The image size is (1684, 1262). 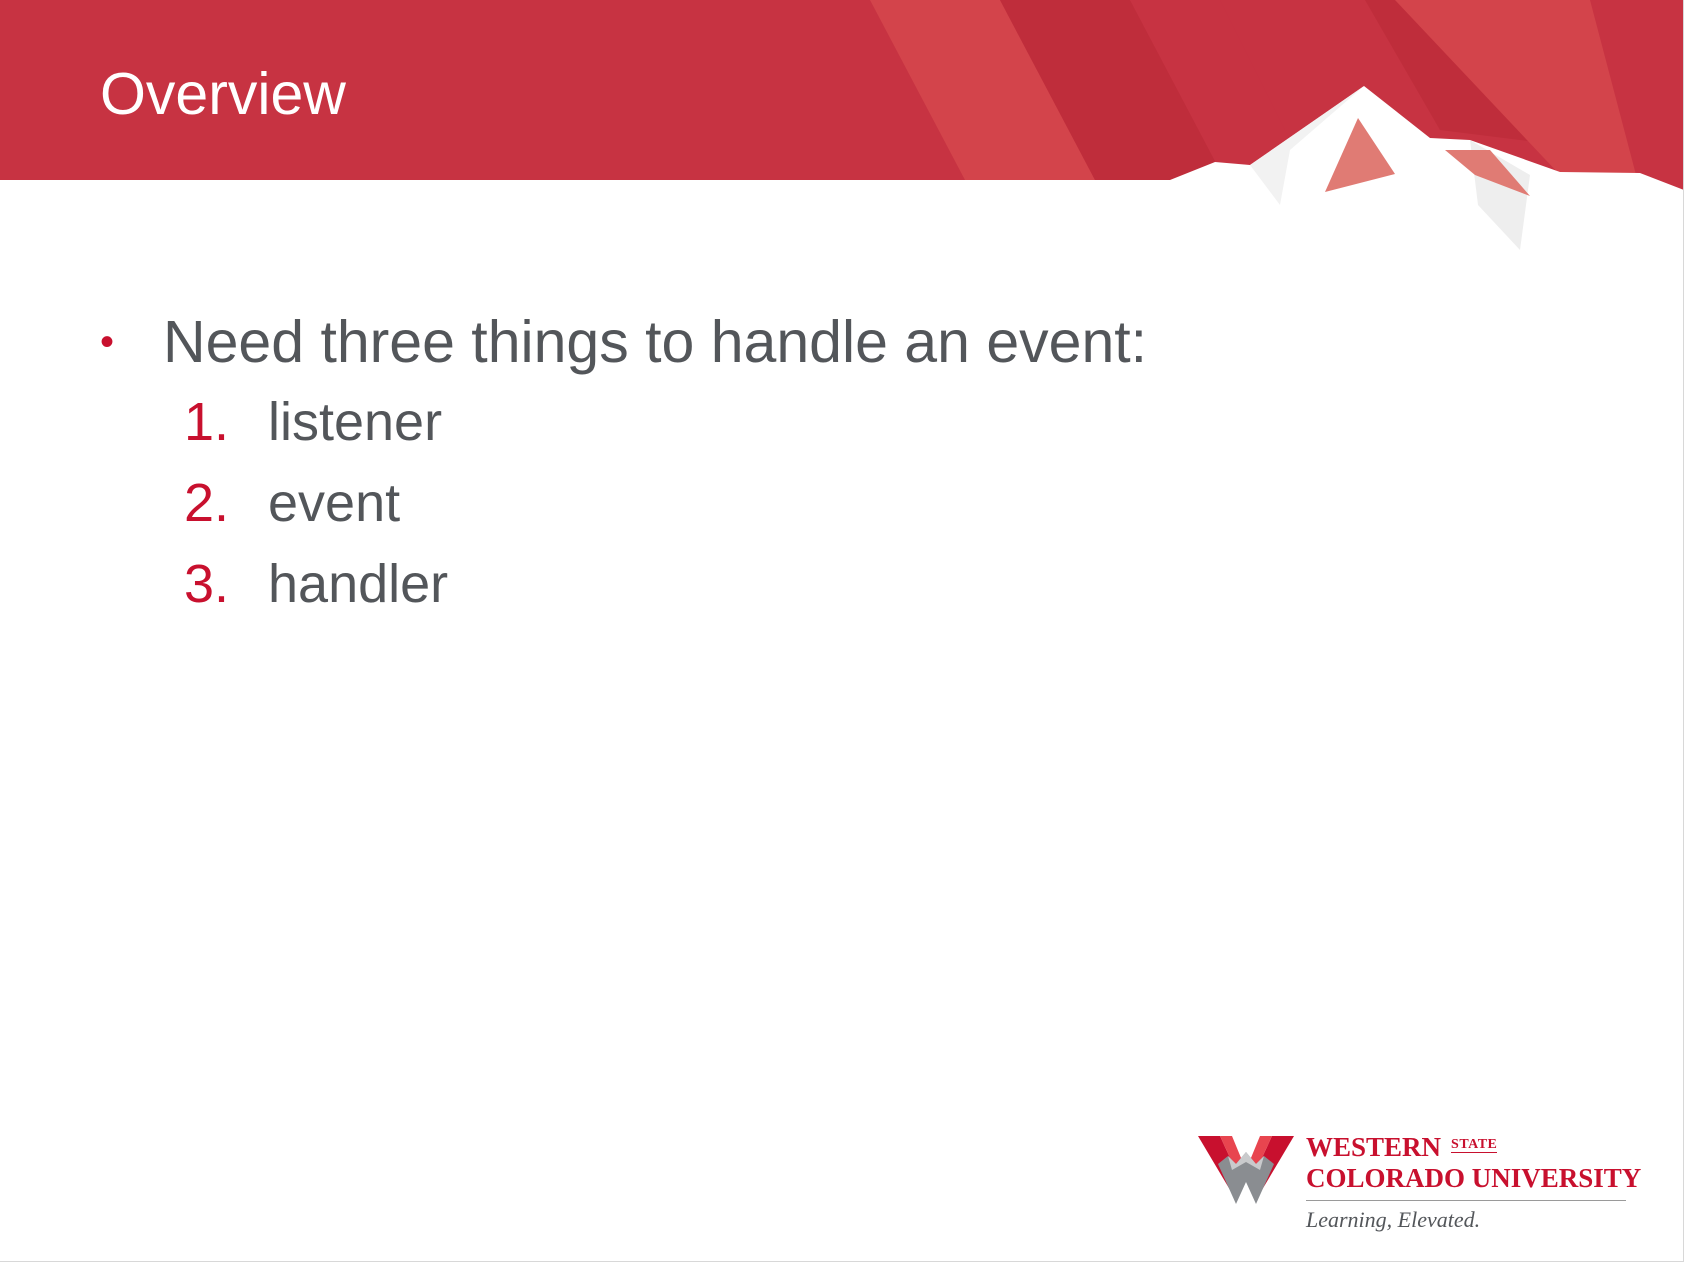 I want to click on list-item-number: 3., so click(x=207, y=584).